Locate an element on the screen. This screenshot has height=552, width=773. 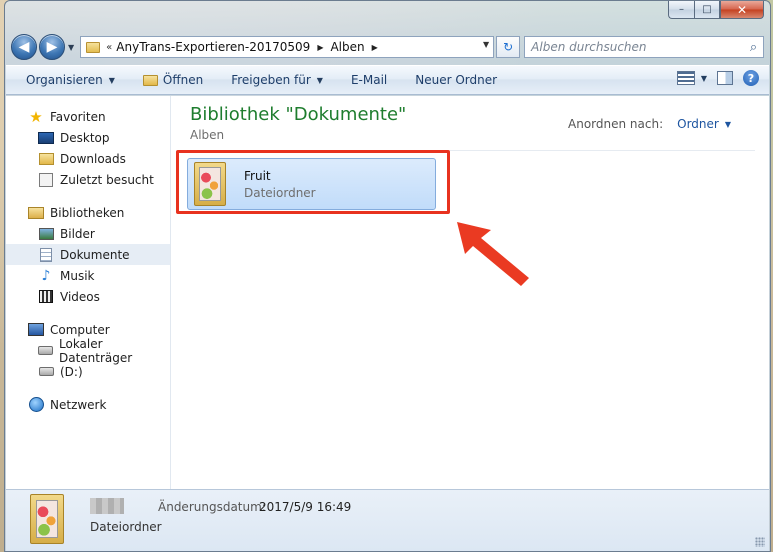
email-label: E-Mail is located at coordinates (369, 80).